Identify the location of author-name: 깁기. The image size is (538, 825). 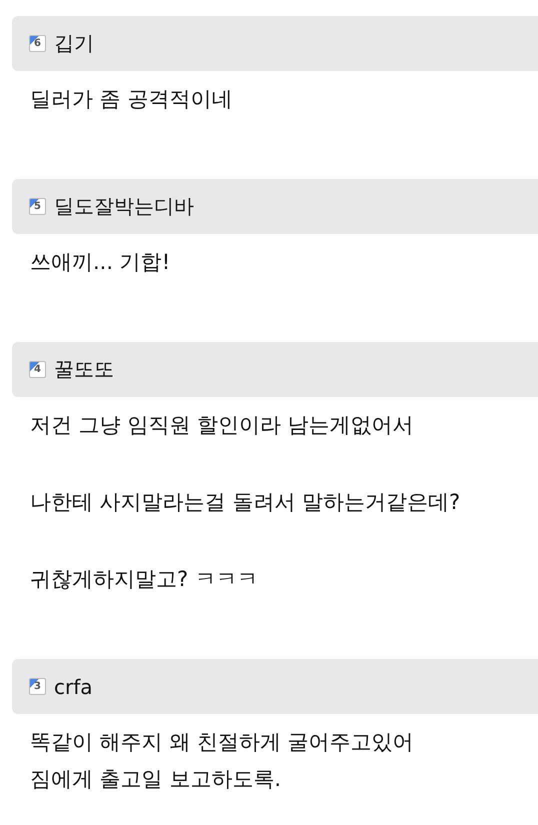
(74, 43).